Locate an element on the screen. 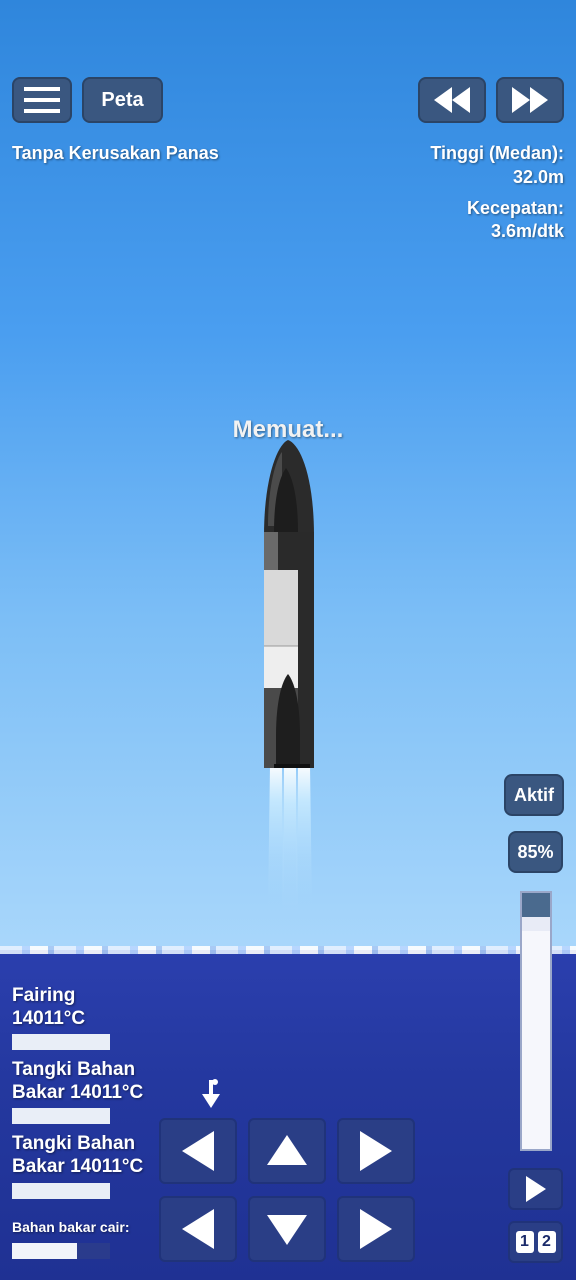 This screenshot has width=576, height=1280. throttle-slider is located at coordinates (536, 1021).